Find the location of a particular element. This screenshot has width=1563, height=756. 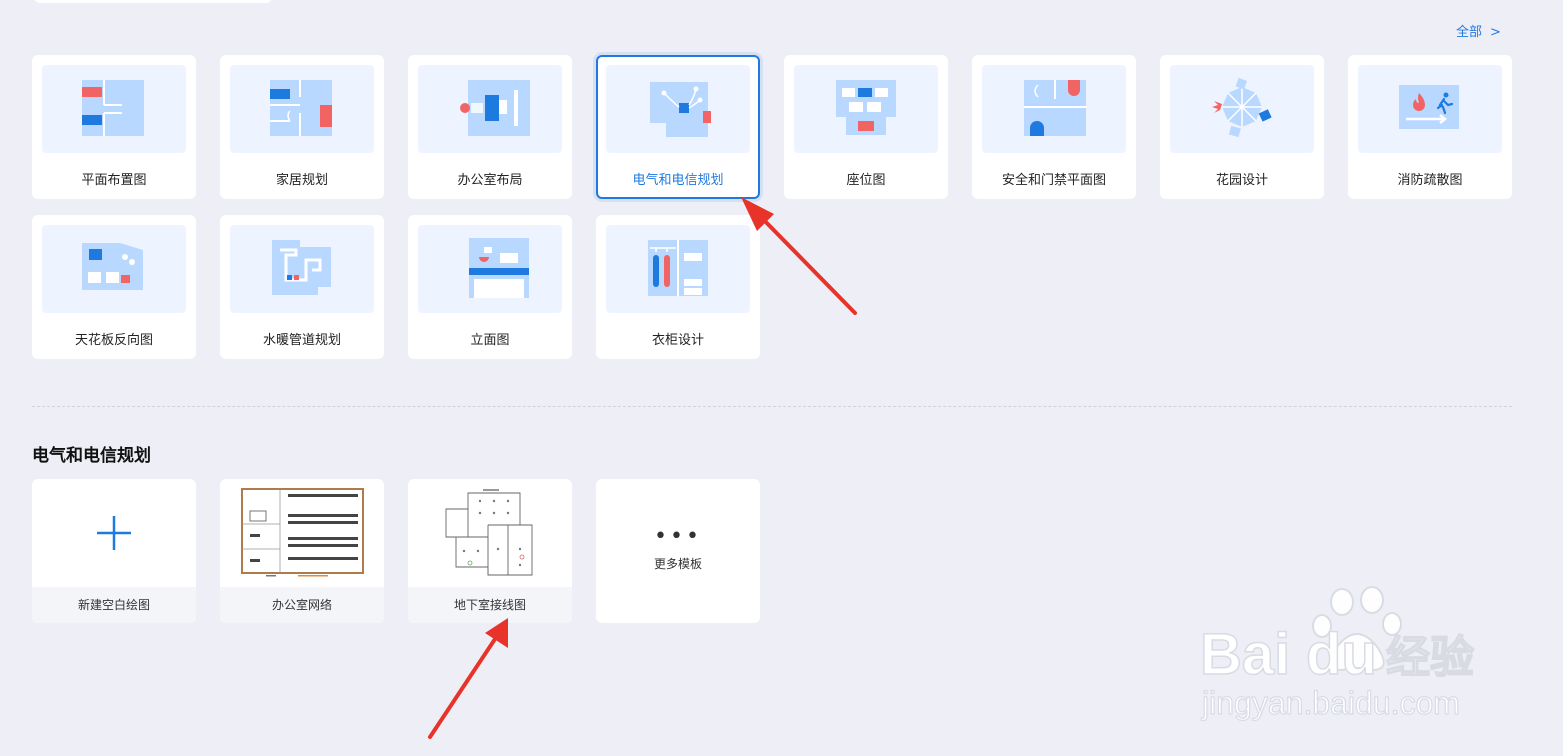

category-card-wardrobe: 衣柜设计 is located at coordinates (678, 287).